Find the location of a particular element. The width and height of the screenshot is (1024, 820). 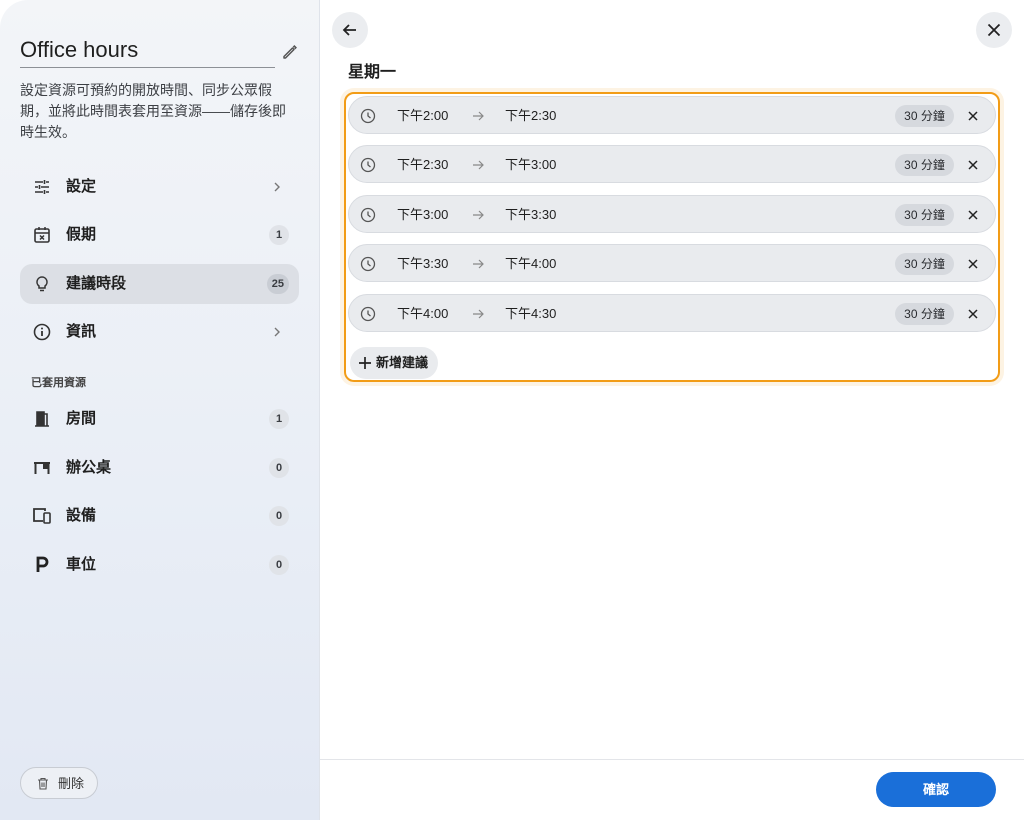

info-icon is located at coordinates (42, 332).